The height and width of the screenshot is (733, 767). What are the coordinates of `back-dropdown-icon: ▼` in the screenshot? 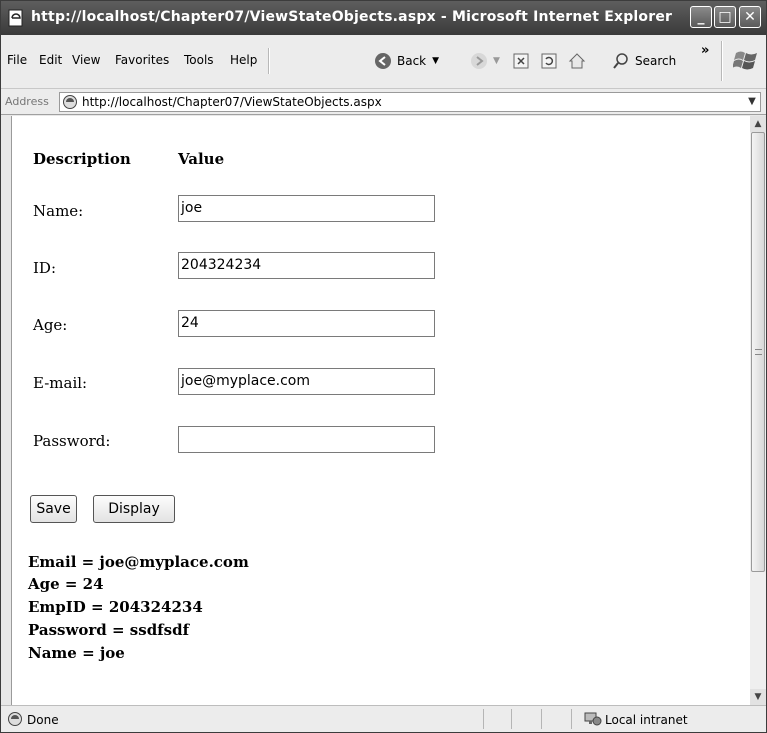 It's located at (435, 61).